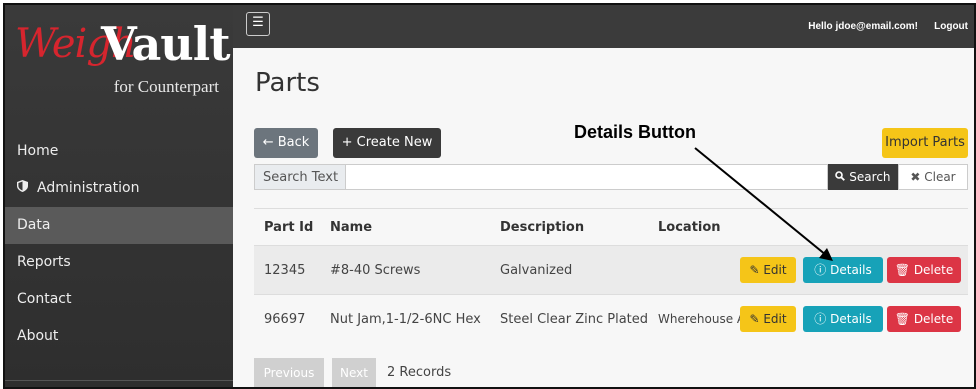 This screenshot has height=389, width=976. Describe the element at coordinates (119, 336) in the screenshot. I see `sidebar-item-about: About` at that location.